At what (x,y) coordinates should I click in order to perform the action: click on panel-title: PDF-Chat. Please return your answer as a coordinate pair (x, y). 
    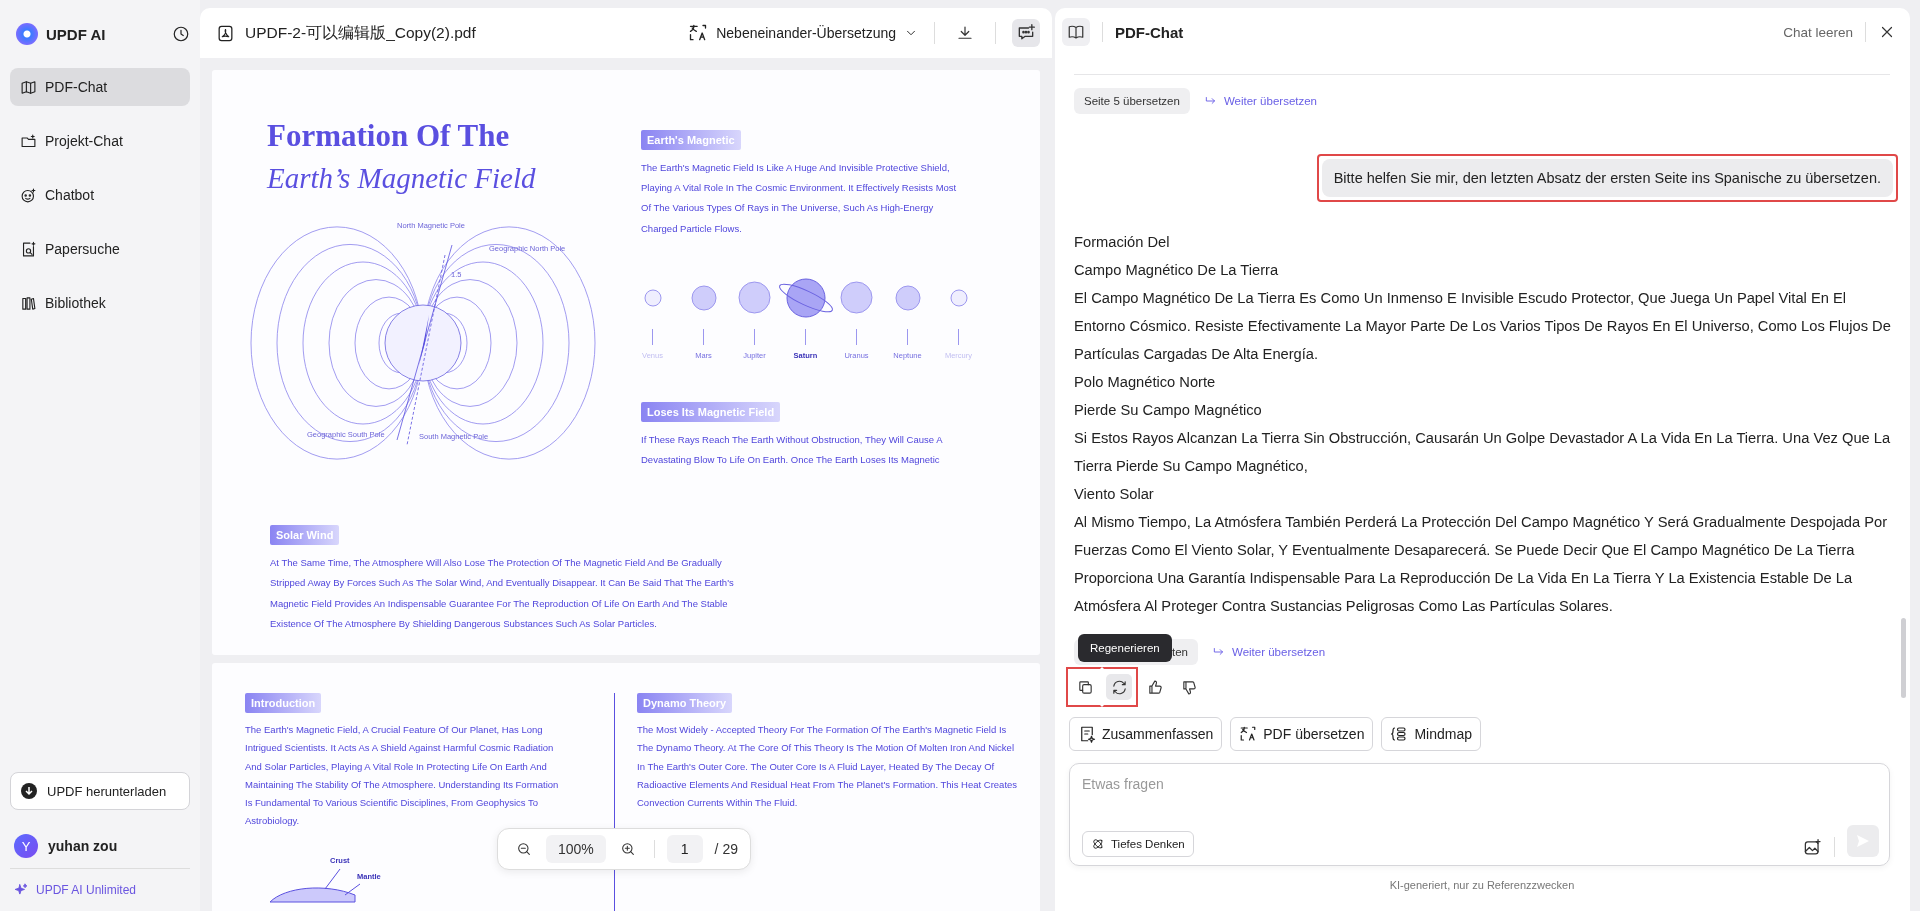
    Looking at the image, I should click on (1150, 32).